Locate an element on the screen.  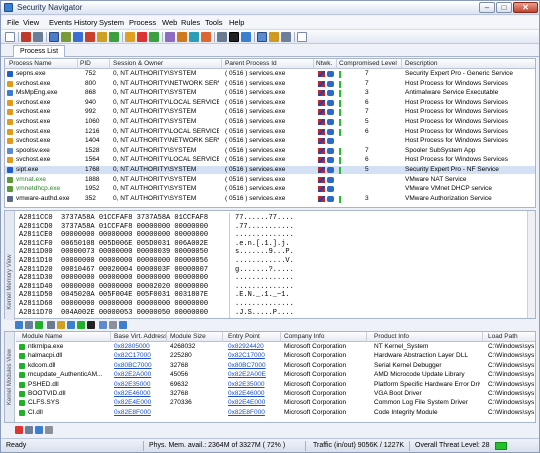
menu-rules: Rules is located at coordinates (190, 22).